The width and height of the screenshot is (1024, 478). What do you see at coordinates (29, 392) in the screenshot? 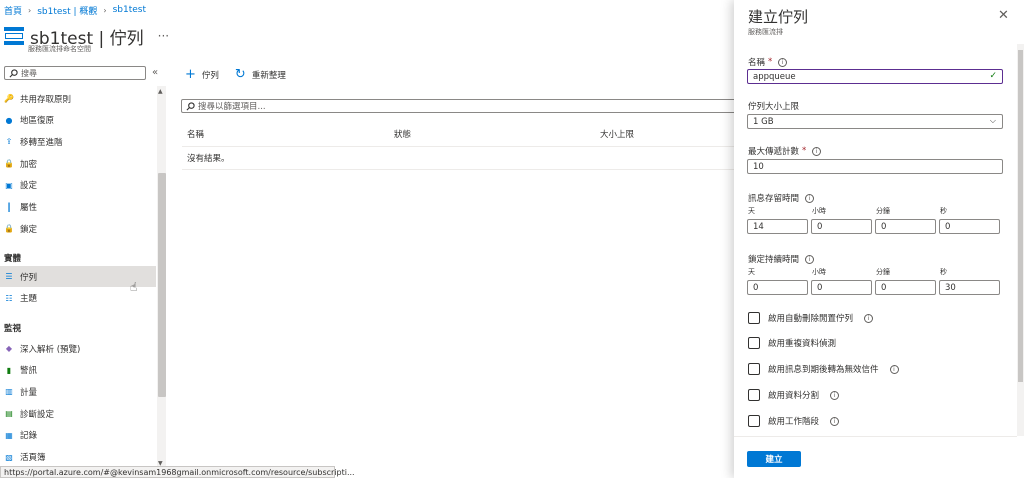
I see `sidebar-item-label: 計量` at bounding box center [29, 392].